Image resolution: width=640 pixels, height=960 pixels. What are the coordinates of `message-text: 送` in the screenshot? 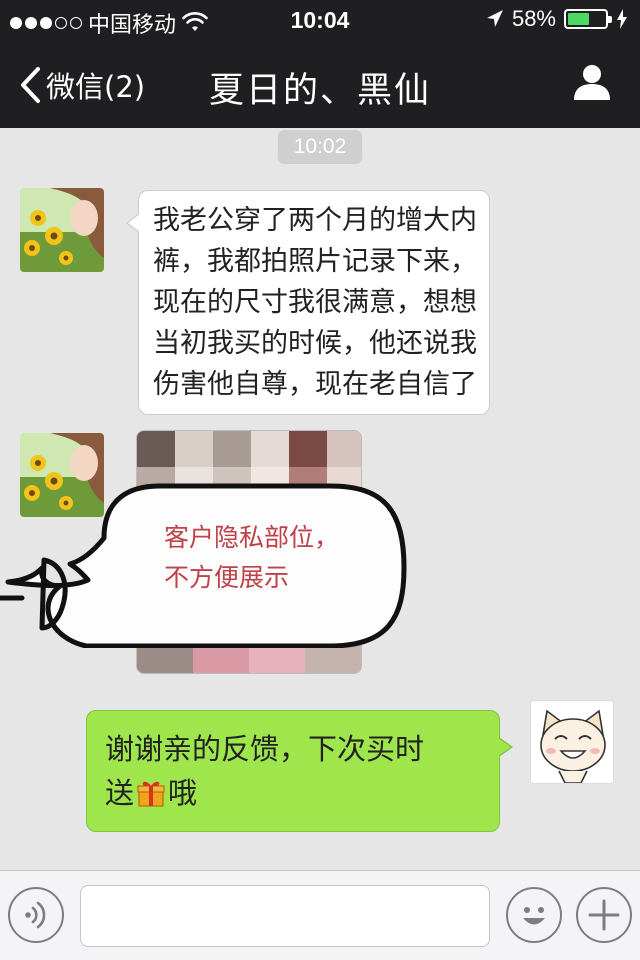 It's located at (120, 793).